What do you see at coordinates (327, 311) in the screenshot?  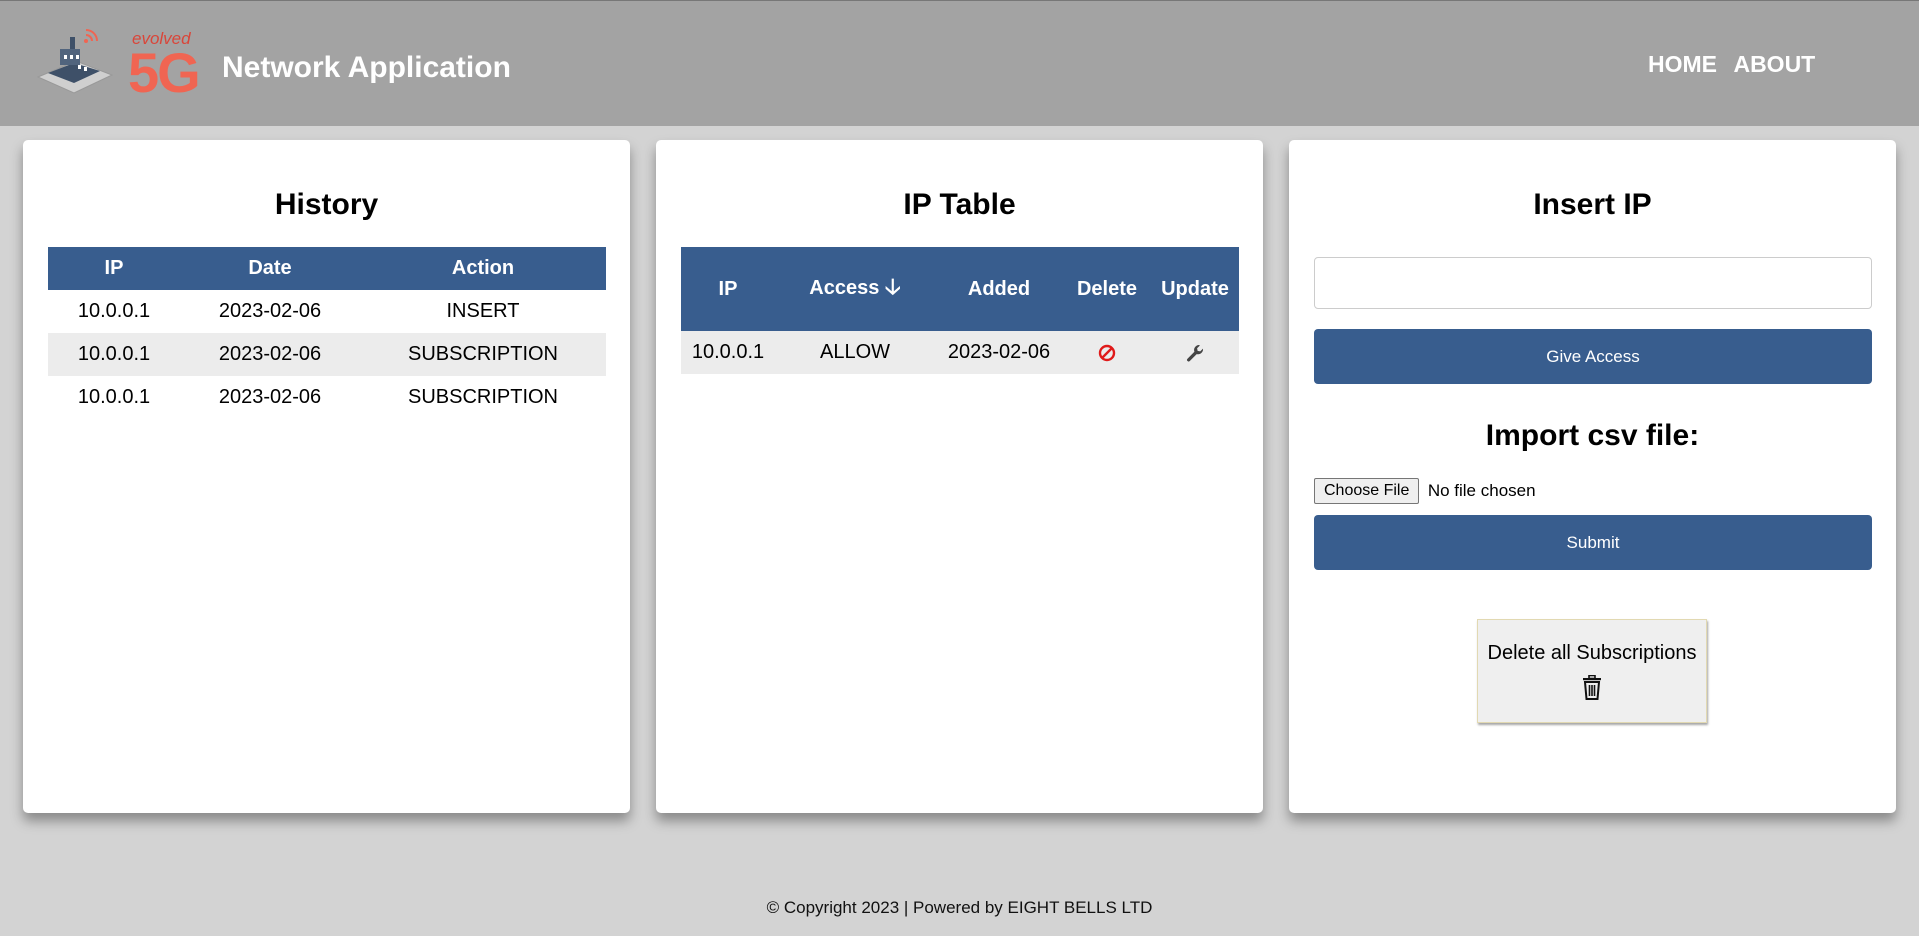 I see `table-row: 10.0.0.1 2023-02-06 INSERT` at bounding box center [327, 311].